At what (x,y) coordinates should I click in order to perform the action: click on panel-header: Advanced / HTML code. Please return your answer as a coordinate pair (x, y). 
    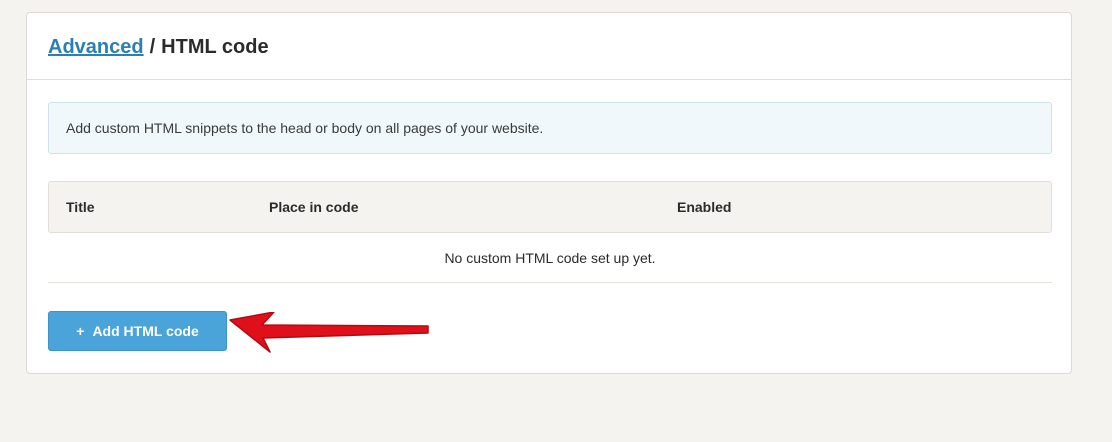
    Looking at the image, I should click on (549, 46).